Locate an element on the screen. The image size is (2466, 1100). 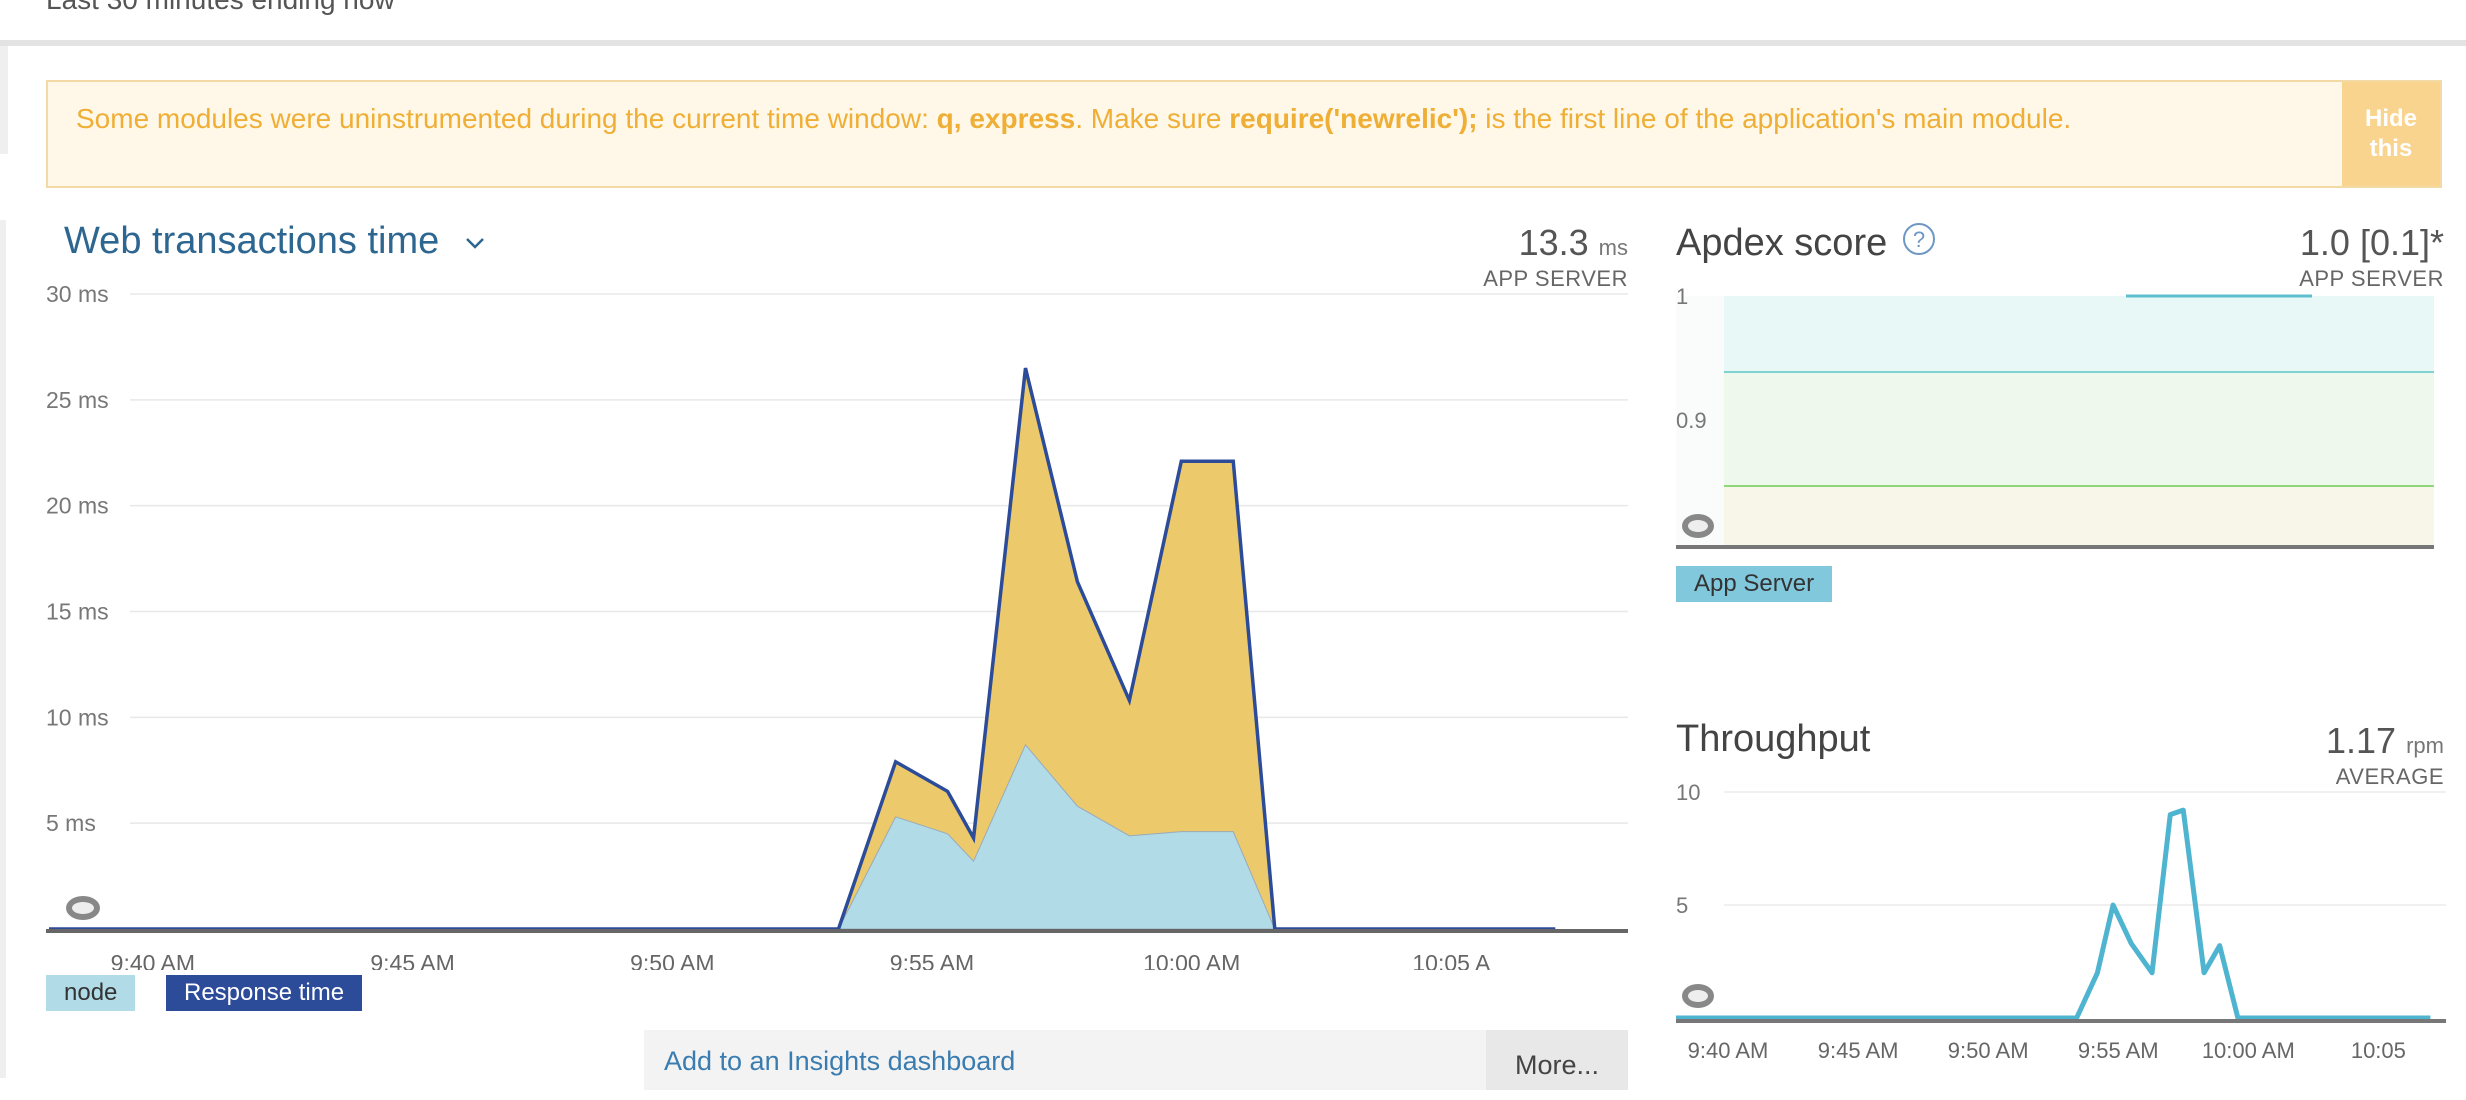
legend-node: node is located at coordinates (91, 993).